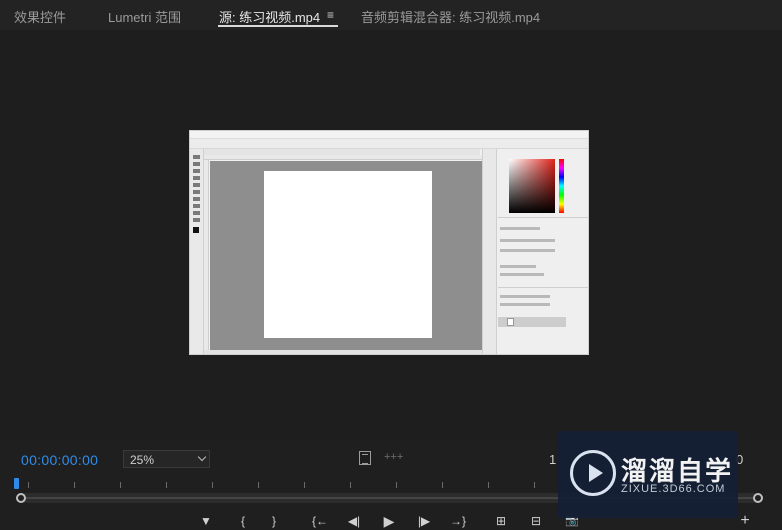 The width and height of the screenshot is (782, 530). Describe the element at coordinates (745, 521) in the screenshot. I see `button-editor-add-button: +` at that location.